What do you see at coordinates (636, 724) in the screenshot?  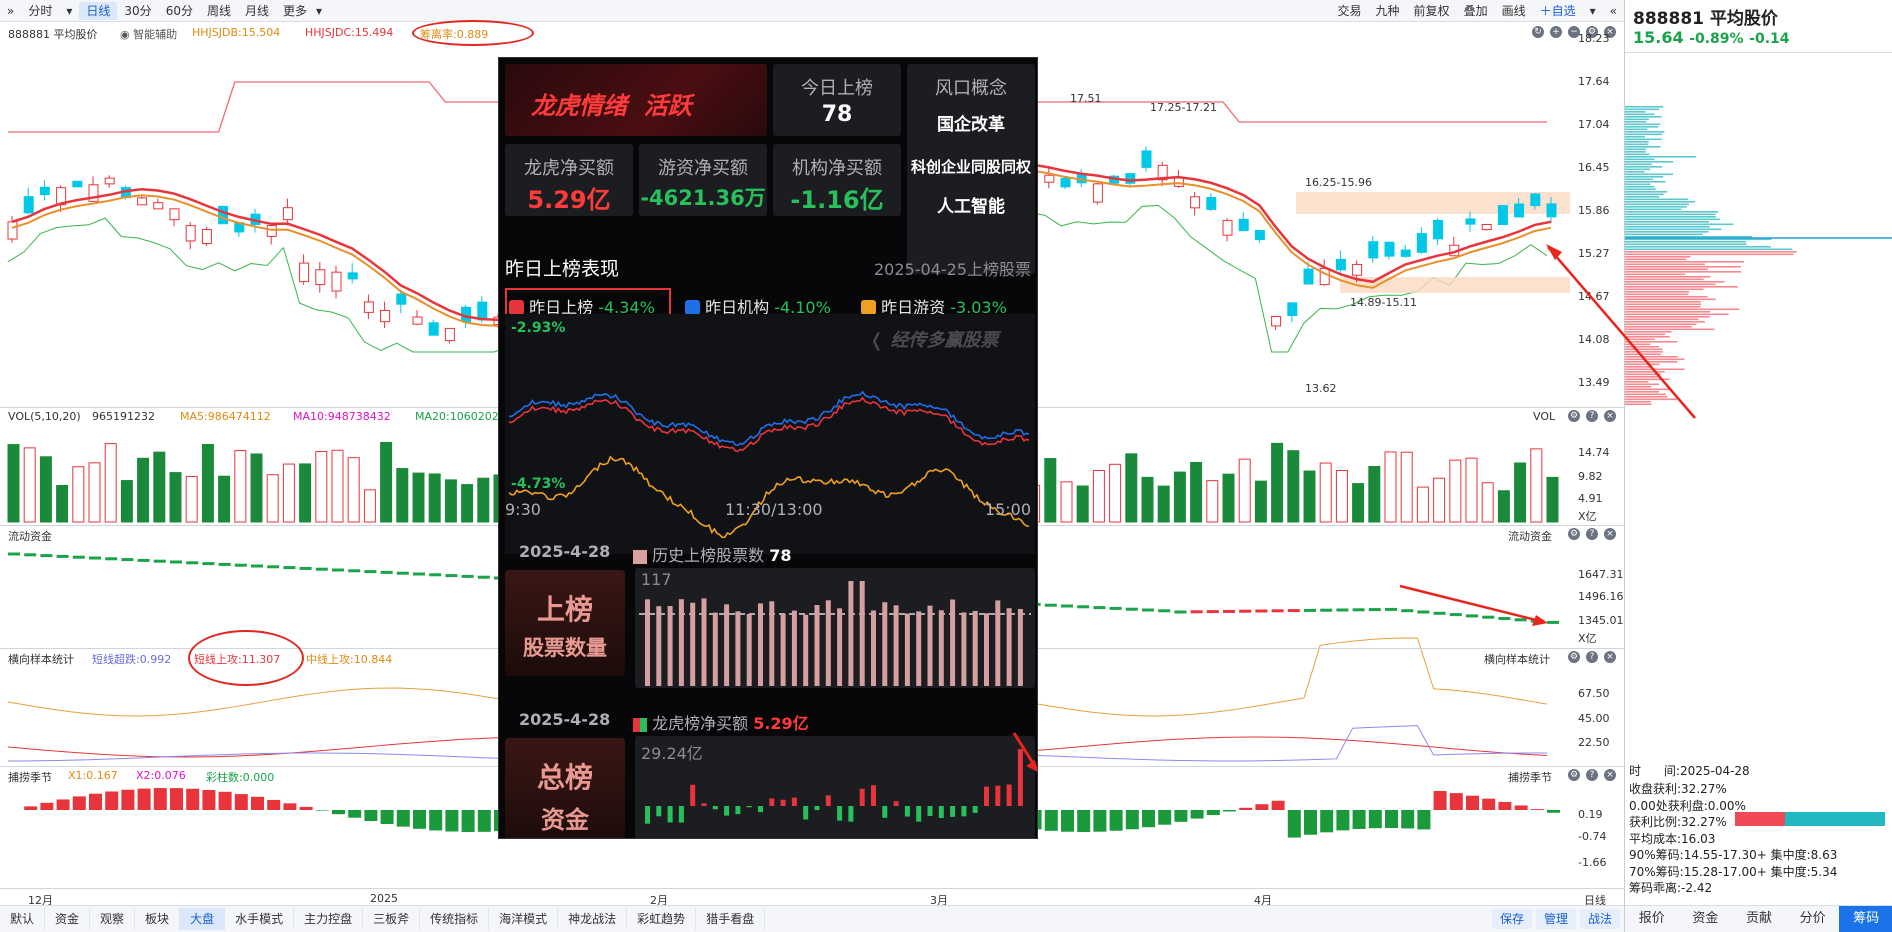 I see `legend-swatch-red` at bounding box center [636, 724].